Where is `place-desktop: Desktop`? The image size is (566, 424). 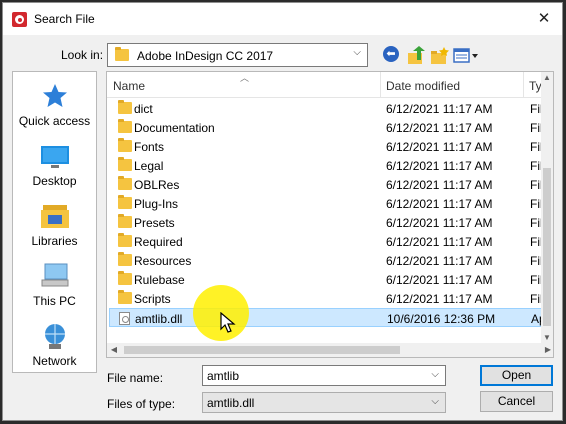 place-desktop: Desktop is located at coordinates (54, 165).